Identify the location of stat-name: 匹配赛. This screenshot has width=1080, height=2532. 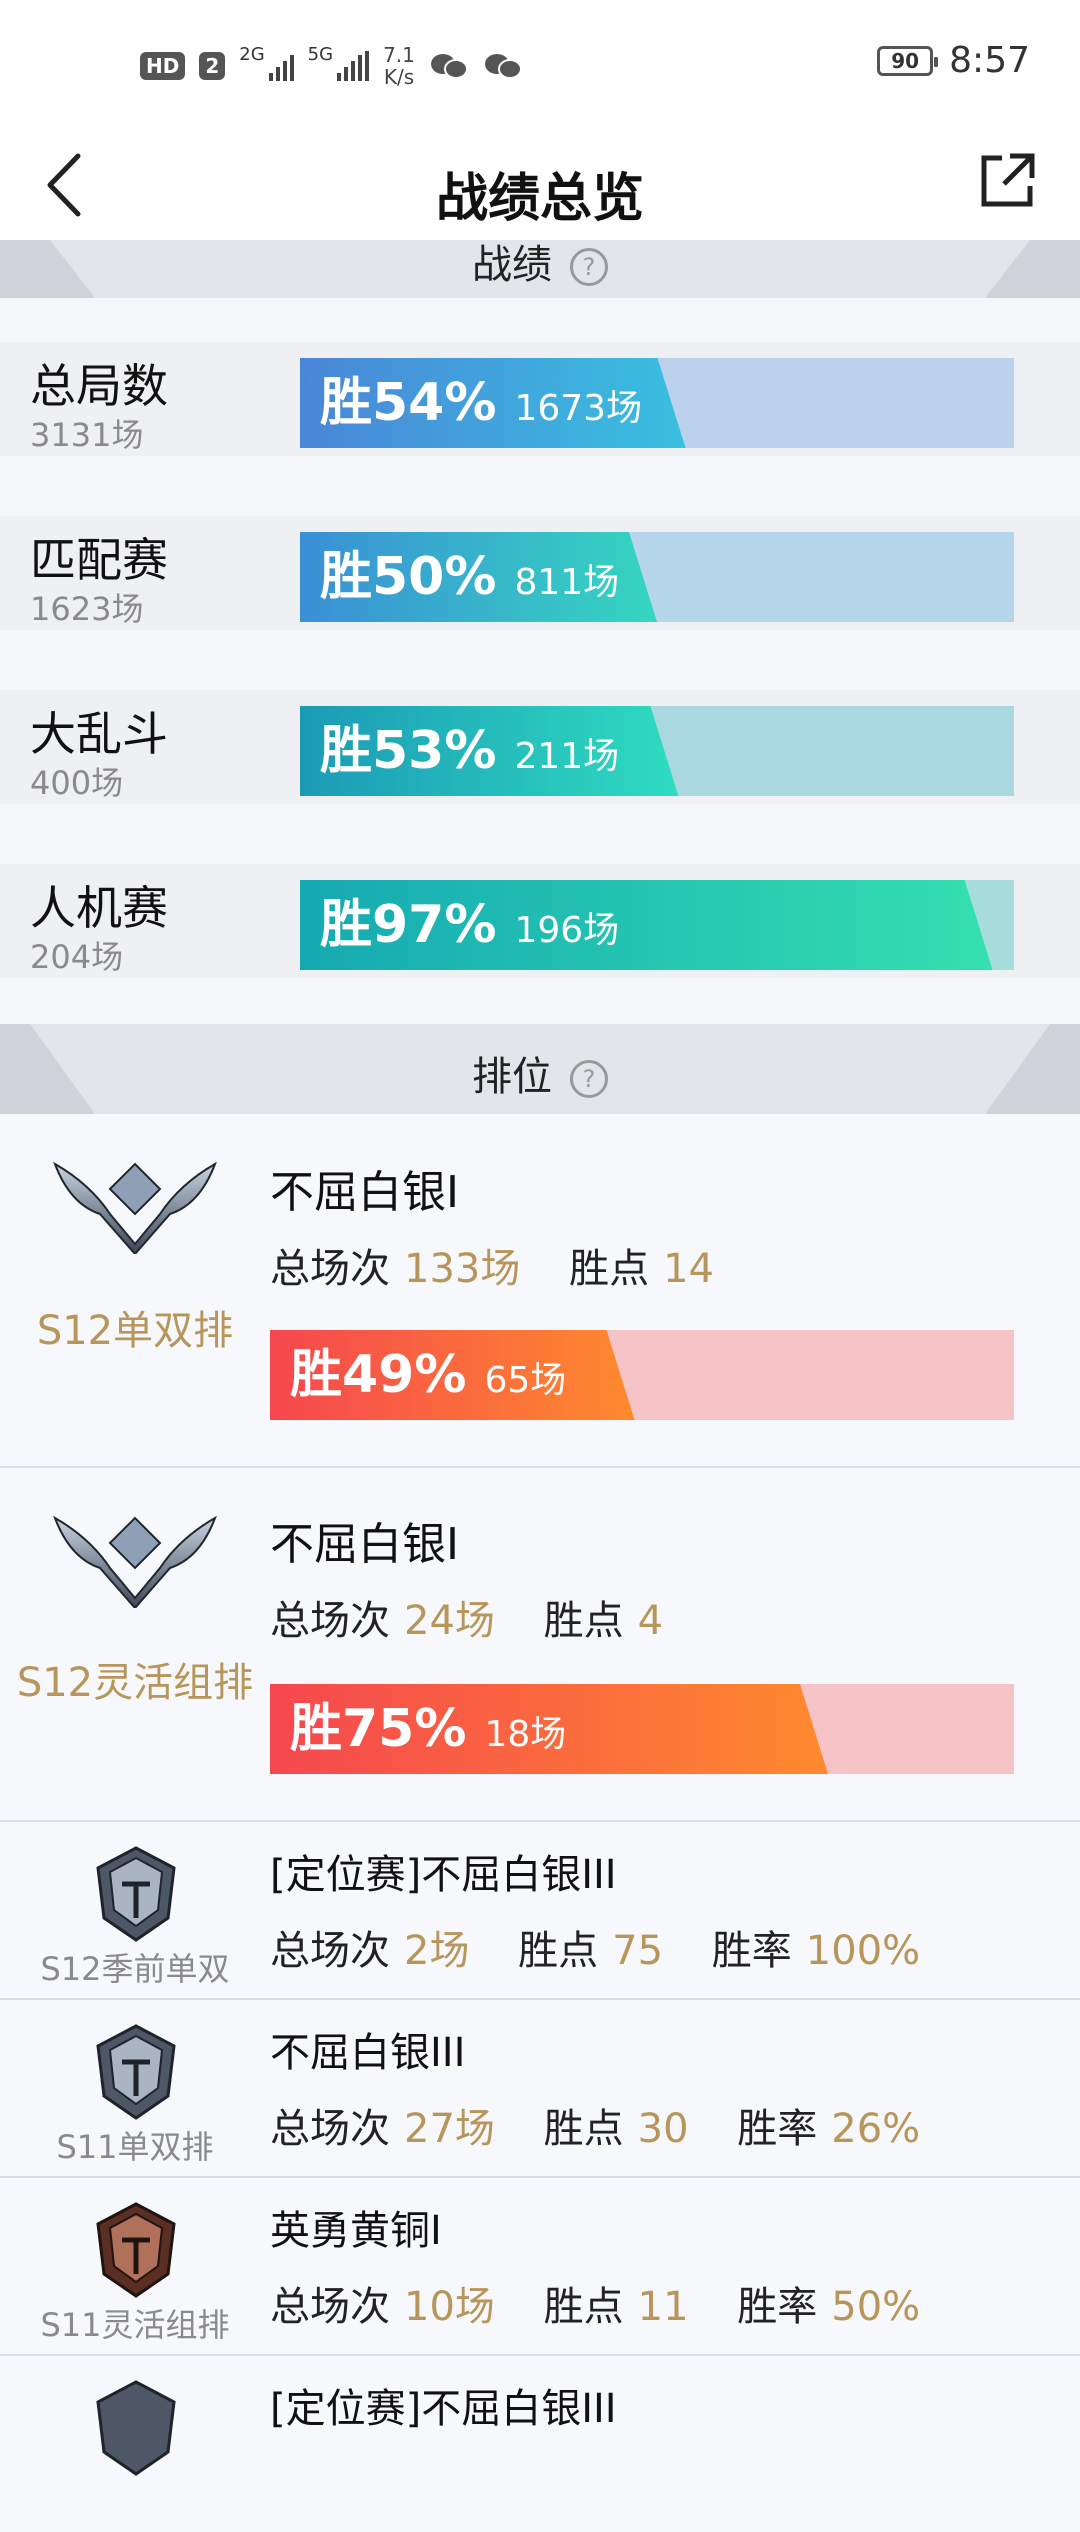
(99, 560).